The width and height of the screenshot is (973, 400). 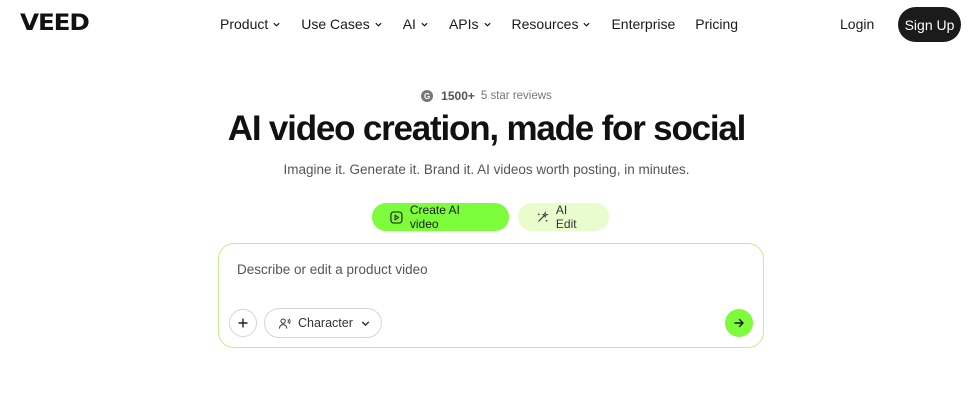 I want to click on nav-item-label: Enterprise, so click(x=643, y=24).